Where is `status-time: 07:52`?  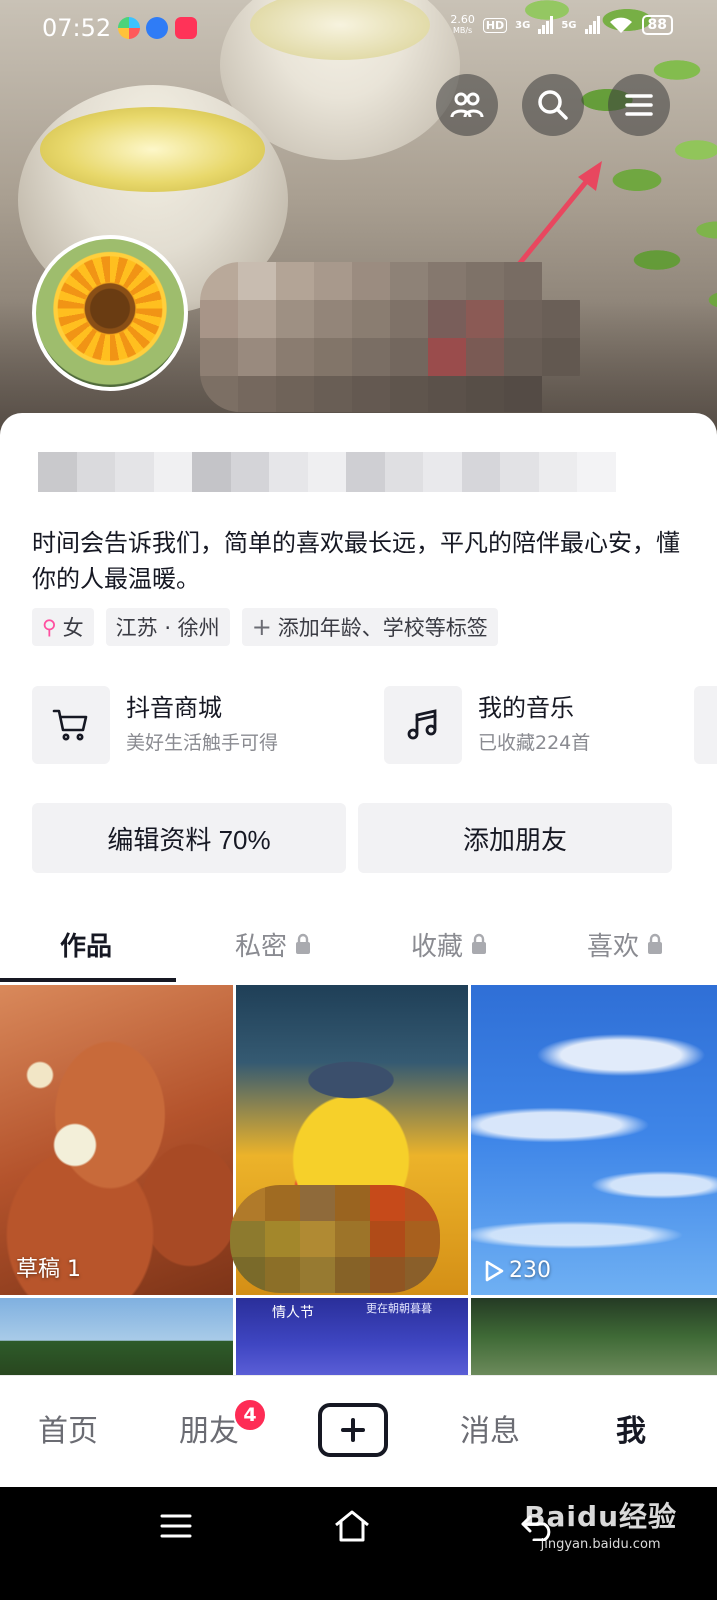
status-time: 07:52 is located at coordinates (77, 28).